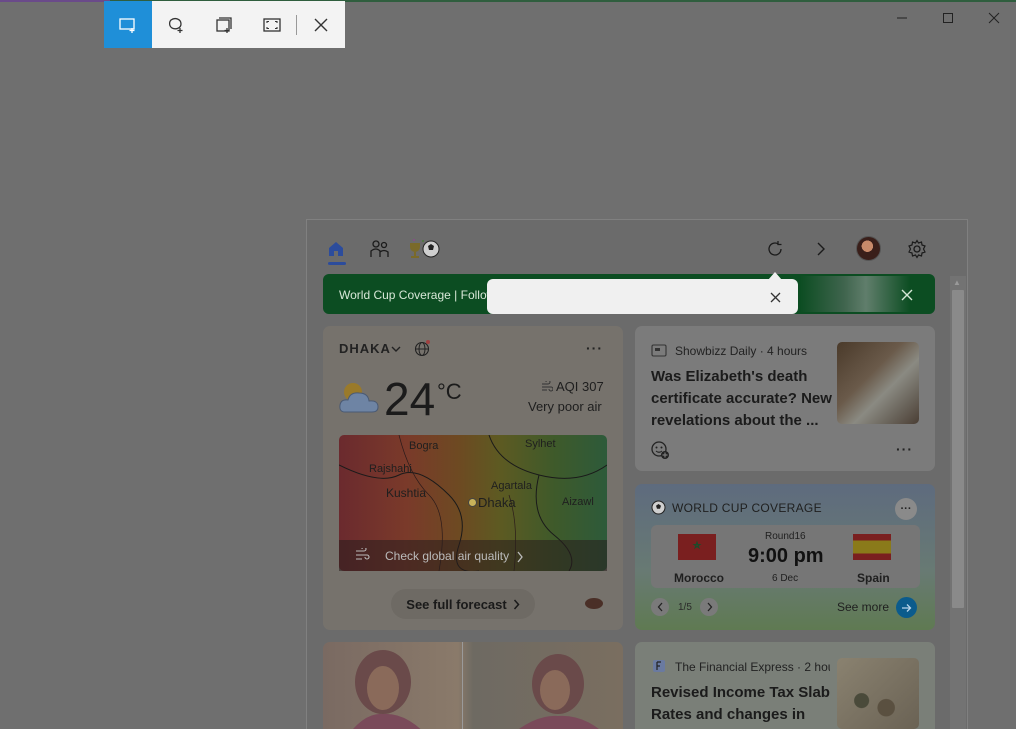 The width and height of the screenshot is (1016, 729). I want to click on family-icon, so click(379, 248).